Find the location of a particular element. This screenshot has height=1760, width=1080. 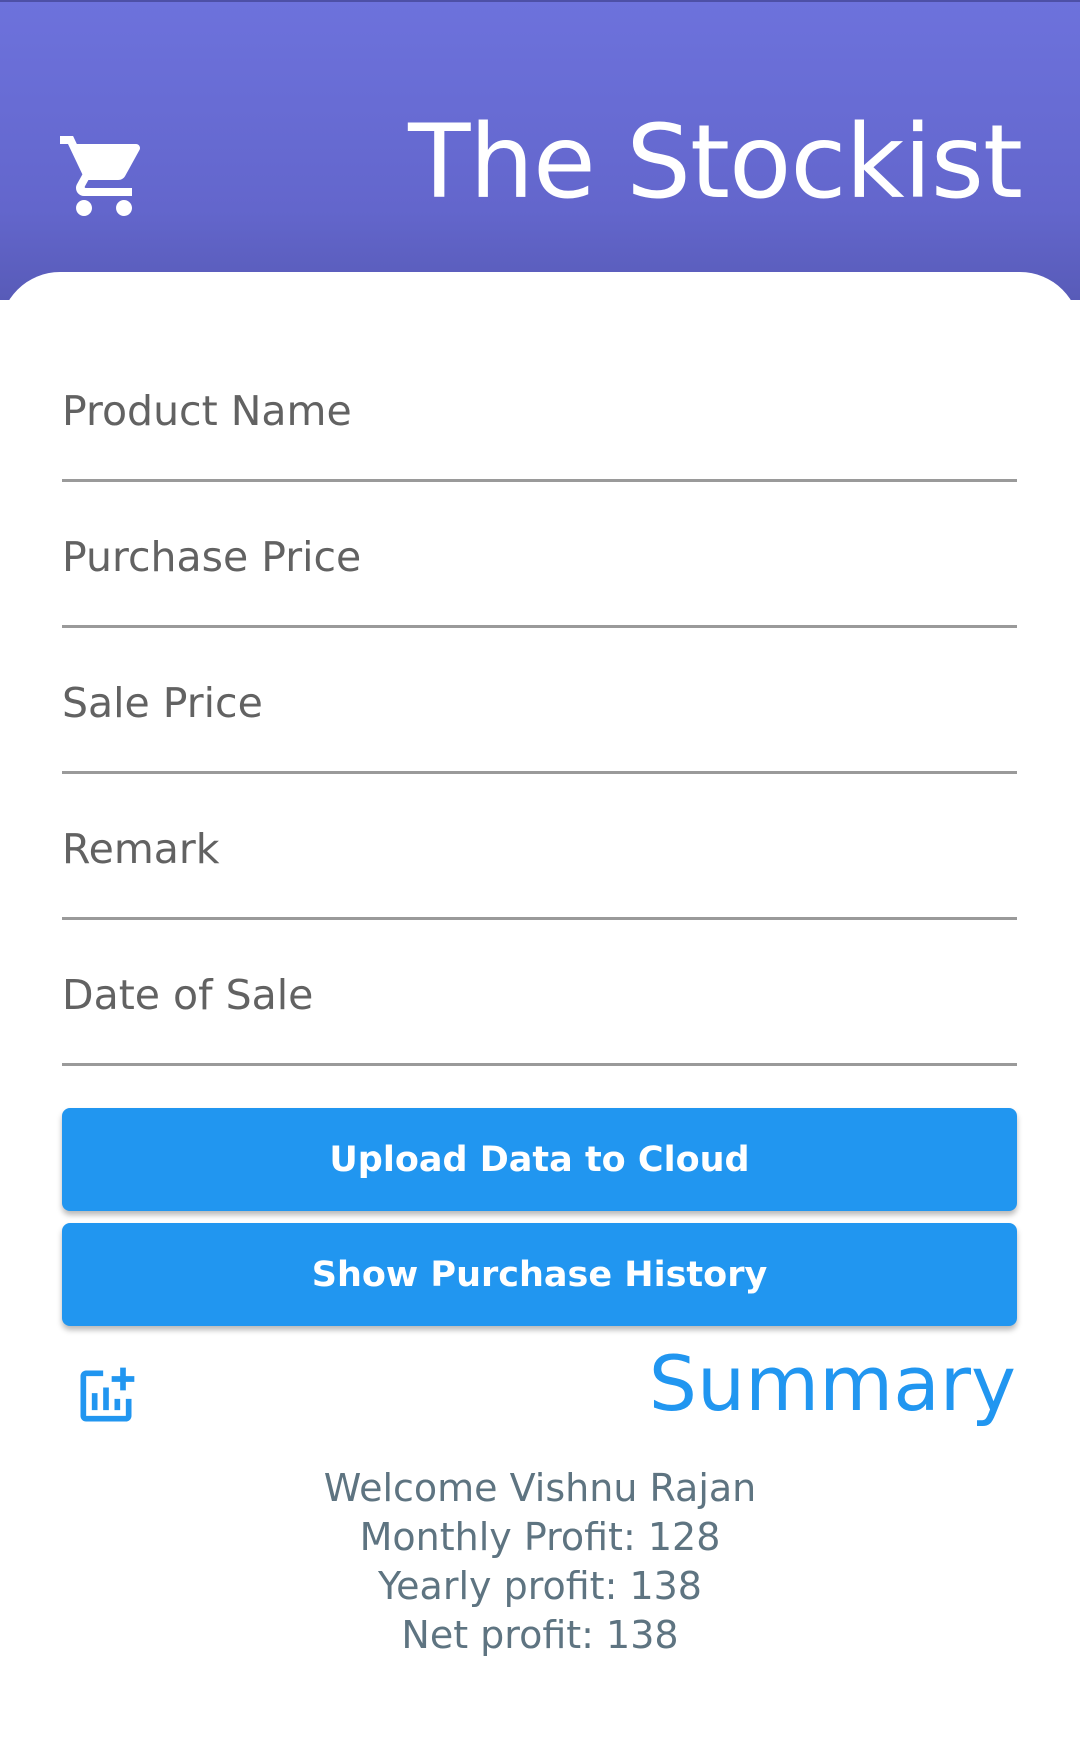

purchase-price-field is located at coordinates (539, 555).